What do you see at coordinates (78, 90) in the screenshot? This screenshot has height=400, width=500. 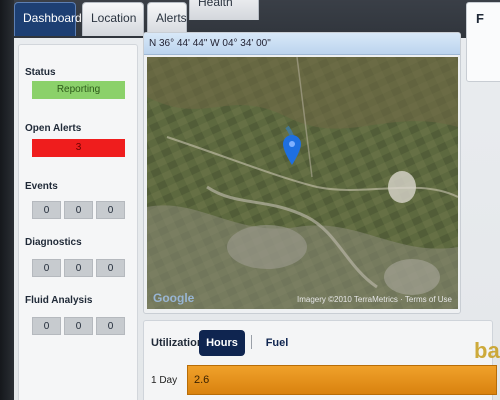 I see `status-badge: Reporting` at bounding box center [78, 90].